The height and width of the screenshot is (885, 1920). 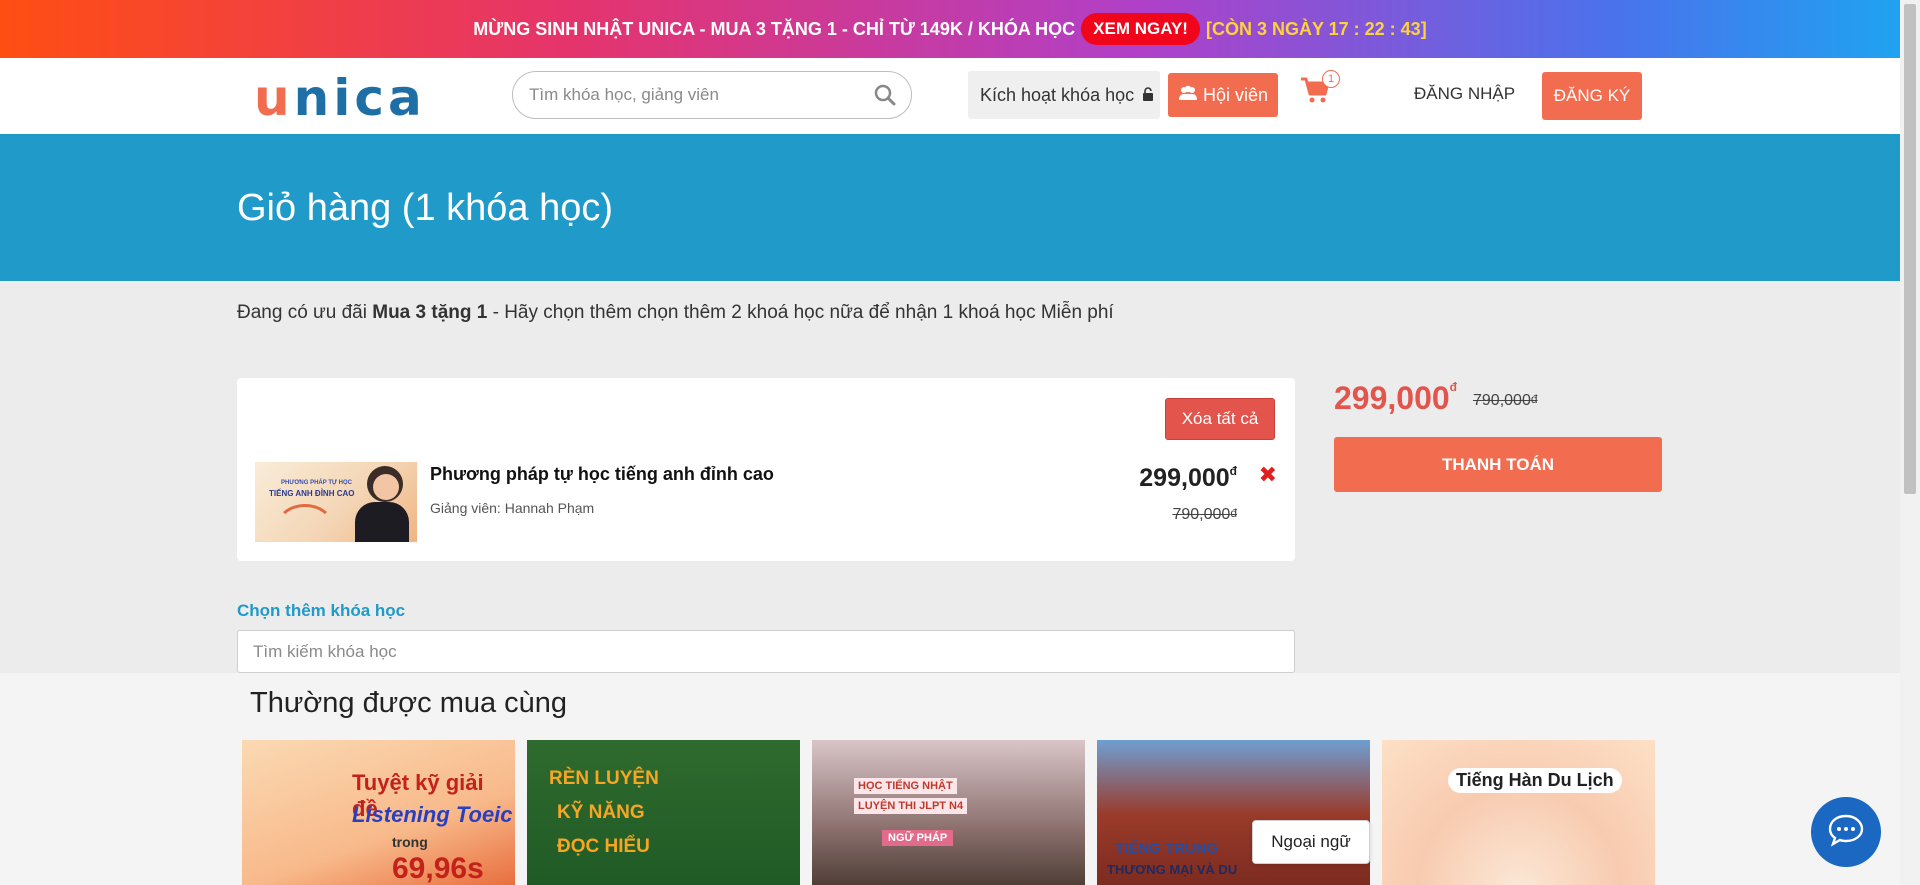 I want to click on course-card-text: THƯƠNG MẠI VÀ DU, so click(x=1172, y=869).